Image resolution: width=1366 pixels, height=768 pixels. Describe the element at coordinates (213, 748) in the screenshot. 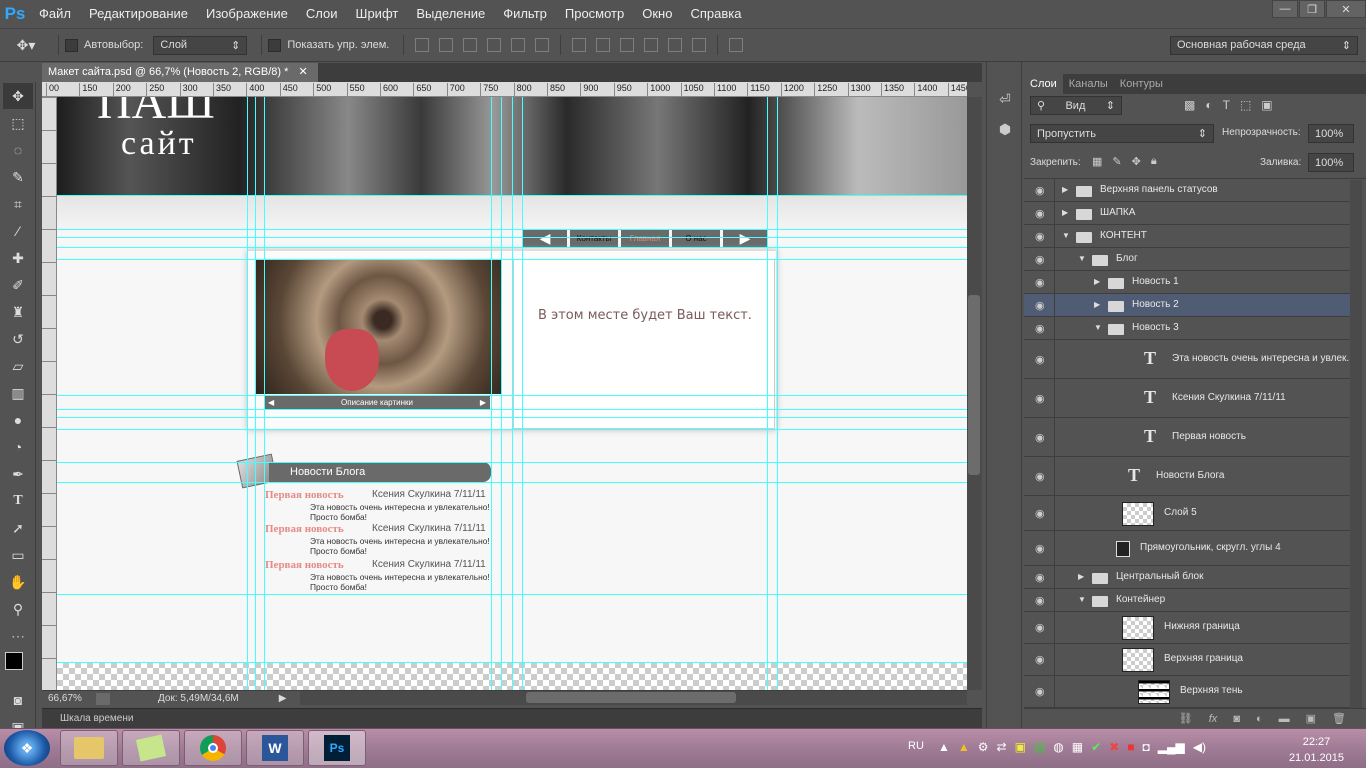

I see `chrome-button` at that location.